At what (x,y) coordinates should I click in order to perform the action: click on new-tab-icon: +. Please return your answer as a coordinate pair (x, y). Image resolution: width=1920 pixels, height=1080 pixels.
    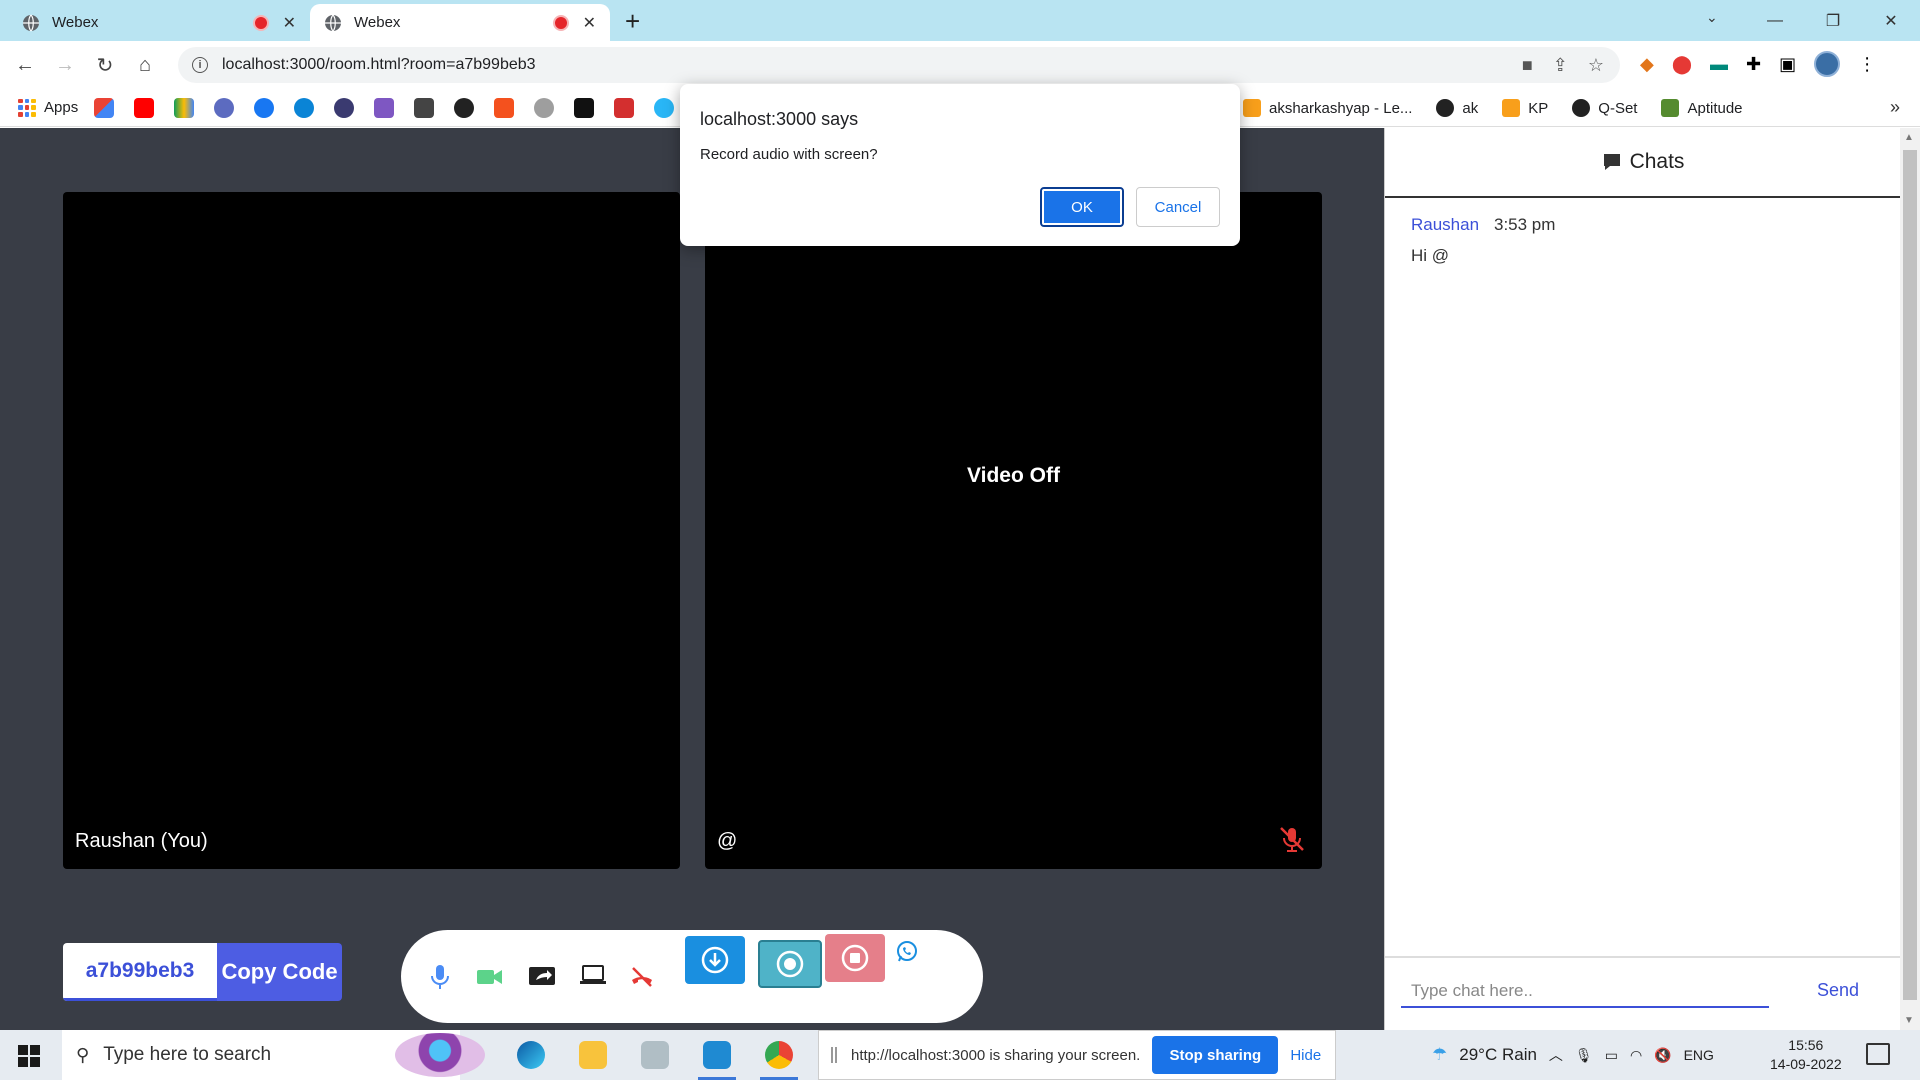
    Looking at the image, I should click on (632, 21).